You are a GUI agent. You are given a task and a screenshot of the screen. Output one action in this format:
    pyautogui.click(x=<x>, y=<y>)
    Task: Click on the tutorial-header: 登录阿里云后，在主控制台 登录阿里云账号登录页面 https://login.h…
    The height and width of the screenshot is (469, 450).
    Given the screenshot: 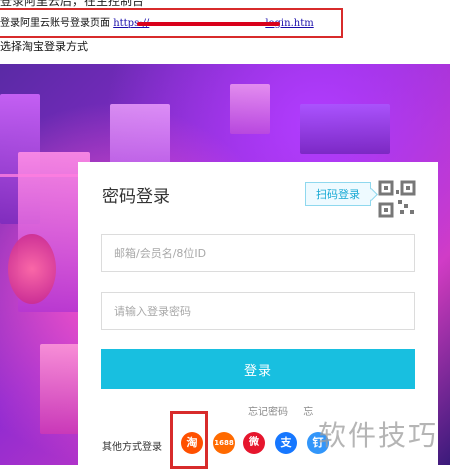 What is the action you would take?
    pyautogui.click(x=225, y=32)
    